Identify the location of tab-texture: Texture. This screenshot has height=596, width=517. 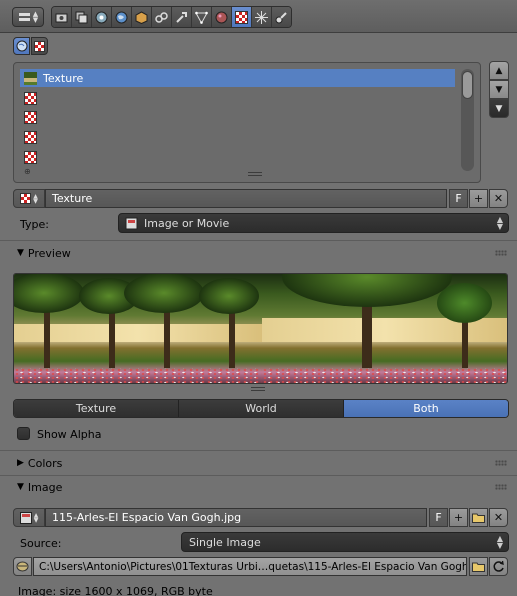
(96, 408).